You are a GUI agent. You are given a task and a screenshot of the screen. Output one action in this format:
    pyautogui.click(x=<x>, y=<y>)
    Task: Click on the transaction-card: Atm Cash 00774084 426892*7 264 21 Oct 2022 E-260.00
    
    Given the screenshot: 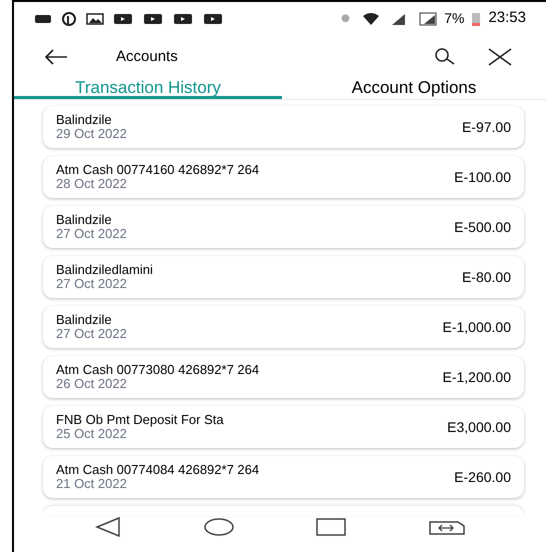 What is the action you would take?
    pyautogui.click(x=283, y=477)
    